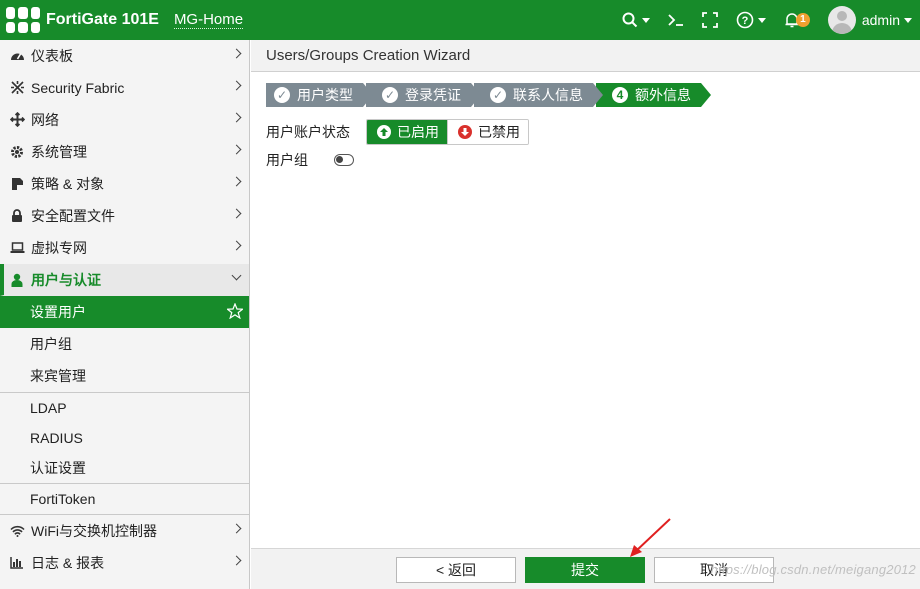 Image resolution: width=920 pixels, height=589 pixels. I want to click on chart-icon, so click(17, 563).